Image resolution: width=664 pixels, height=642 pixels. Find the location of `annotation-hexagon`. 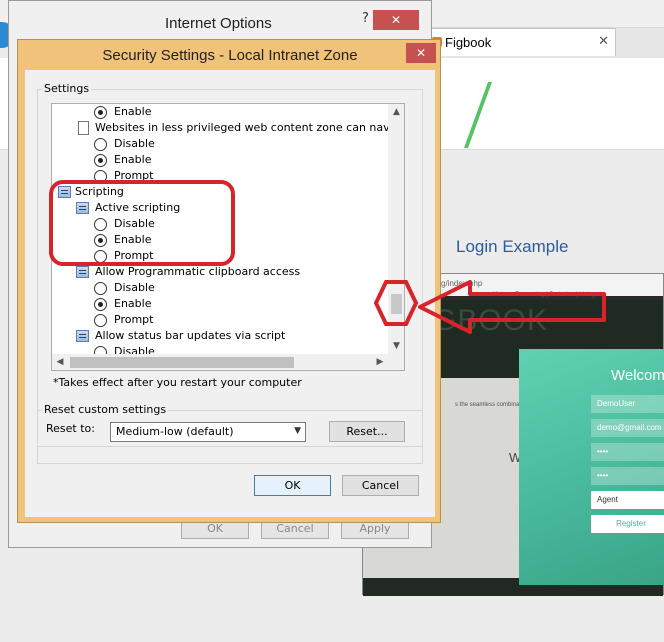

annotation-hexagon is located at coordinates (396, 303).